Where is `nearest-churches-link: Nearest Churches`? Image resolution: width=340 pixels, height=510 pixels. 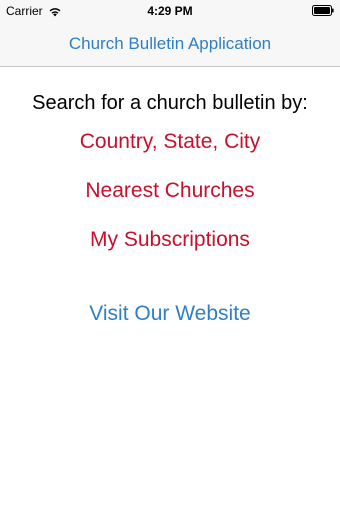
nearest-churches-link: Nearest Churches is located at coordinates (170, 191).